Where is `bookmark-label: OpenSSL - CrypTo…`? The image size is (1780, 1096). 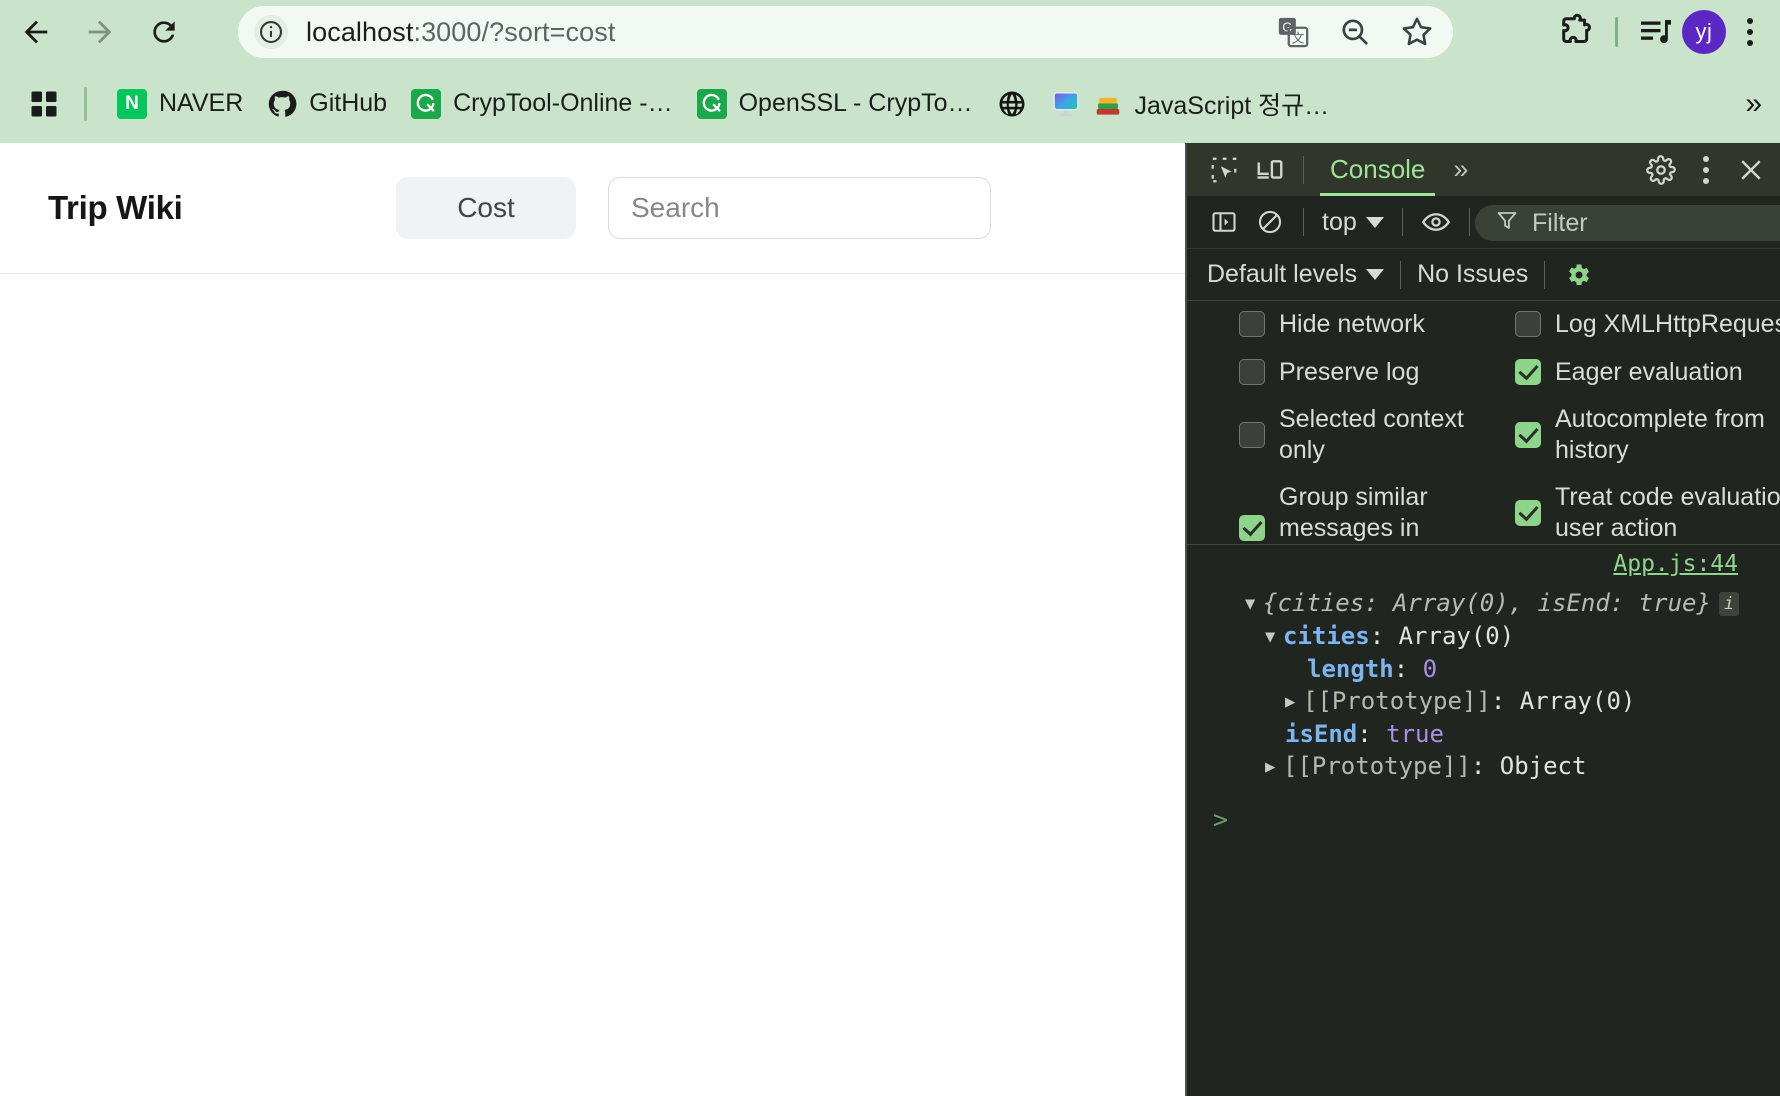 bookmark-label: OpenSSL - CrypTo… is located at coordinates (855, 103).